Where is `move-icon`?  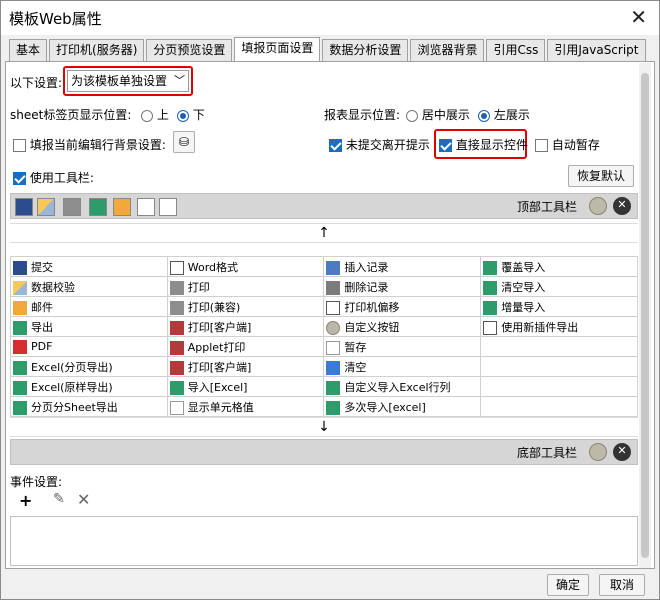
move-icon is located at coordinates (146, 207).